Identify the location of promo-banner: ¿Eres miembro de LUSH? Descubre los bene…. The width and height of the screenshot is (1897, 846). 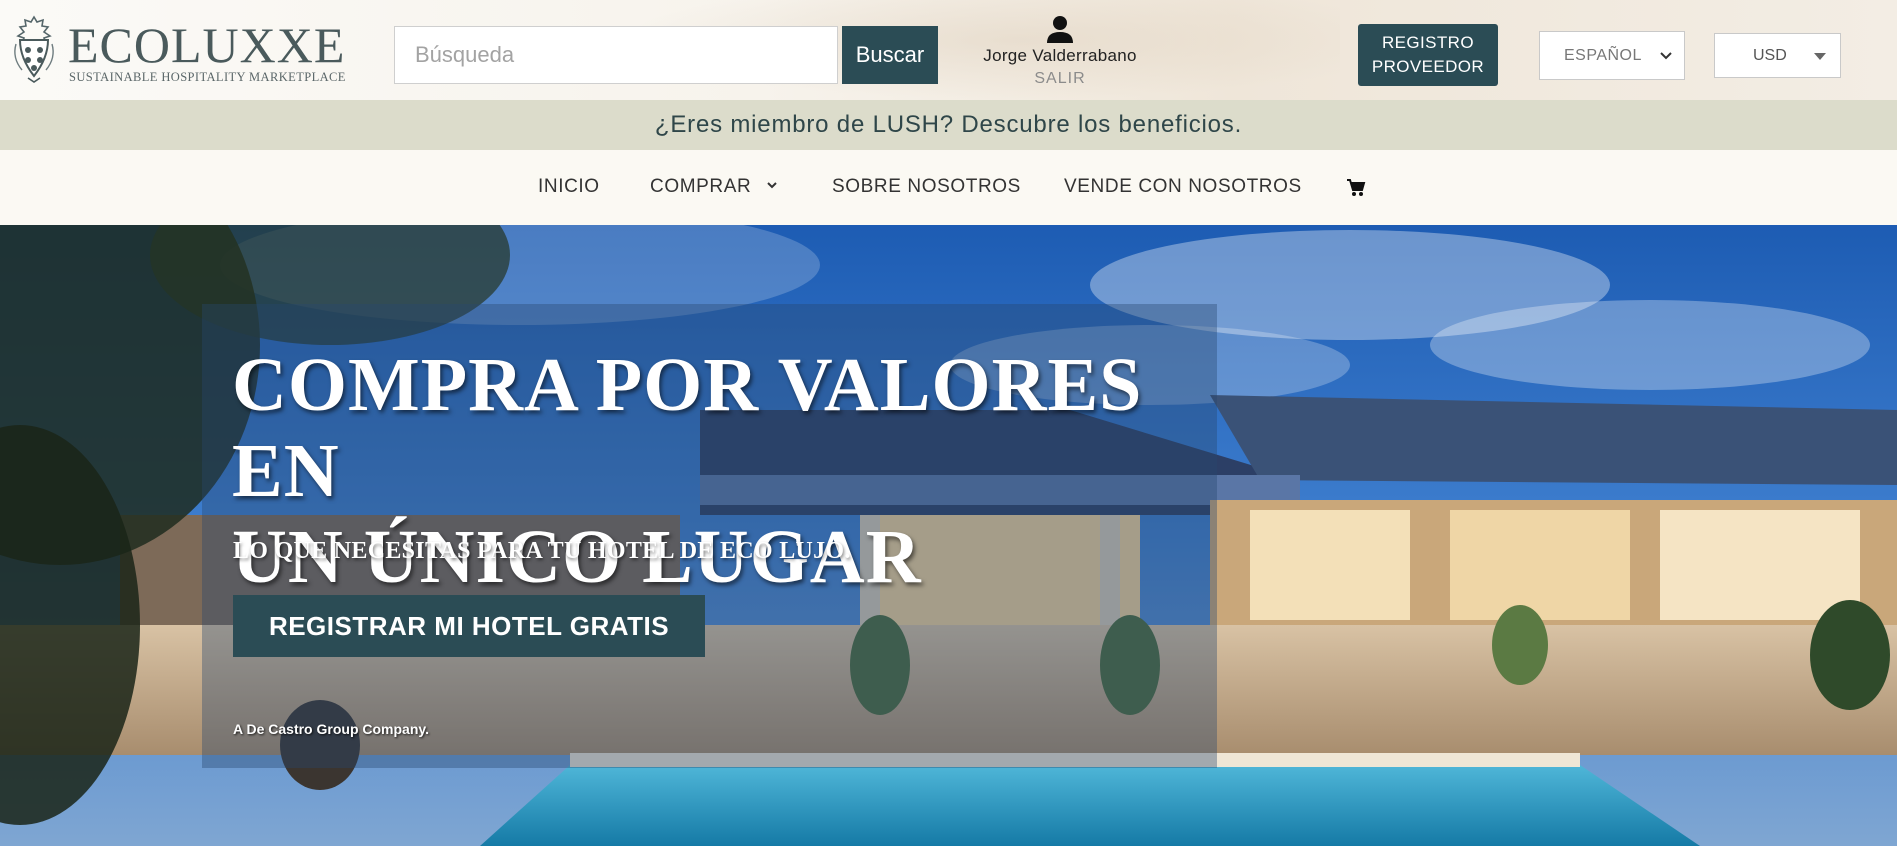
(948, 125).